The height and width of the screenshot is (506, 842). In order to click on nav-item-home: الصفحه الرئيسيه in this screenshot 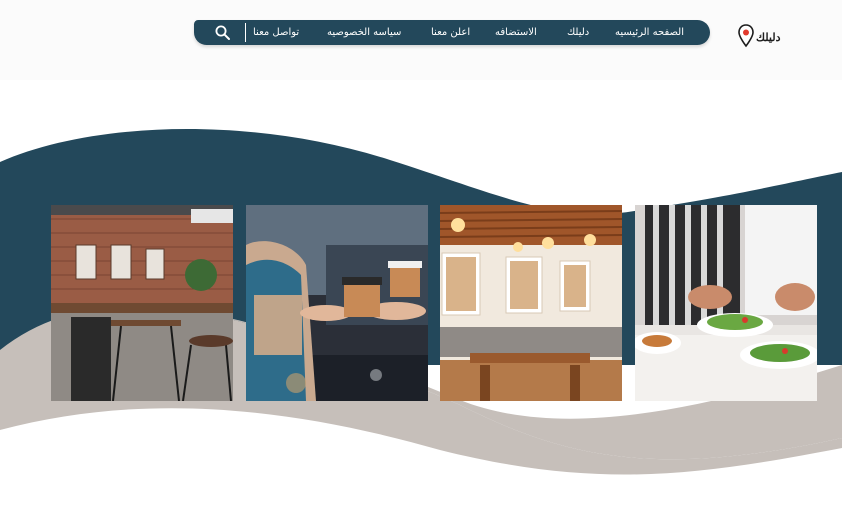, I will do `click(649, 32)`.